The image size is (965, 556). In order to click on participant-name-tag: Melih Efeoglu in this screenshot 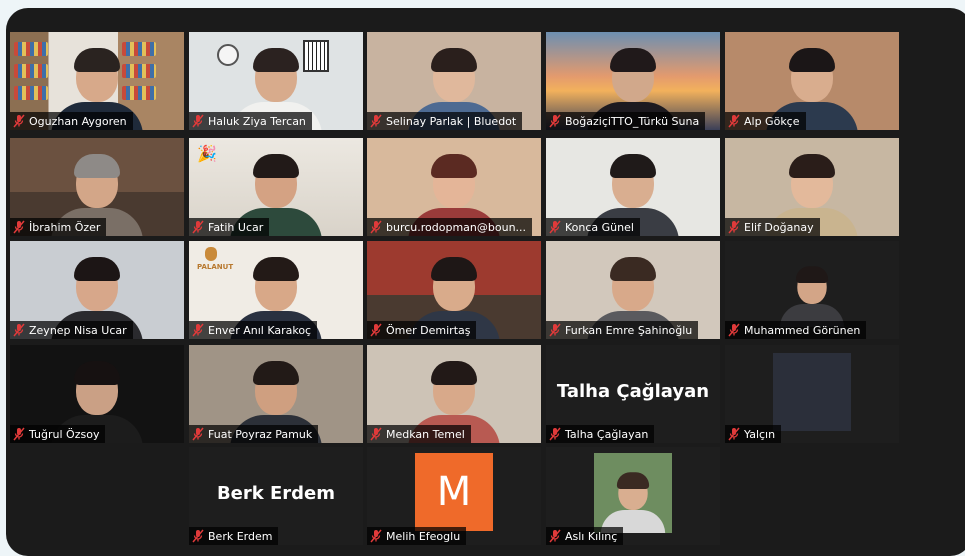, I will do `click(417, 536)`.